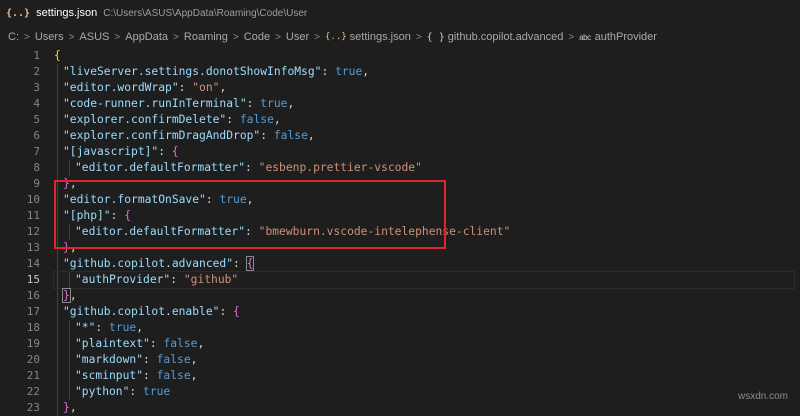  I want to click on breadcrumb-item-users: Users, so click(49, 37).